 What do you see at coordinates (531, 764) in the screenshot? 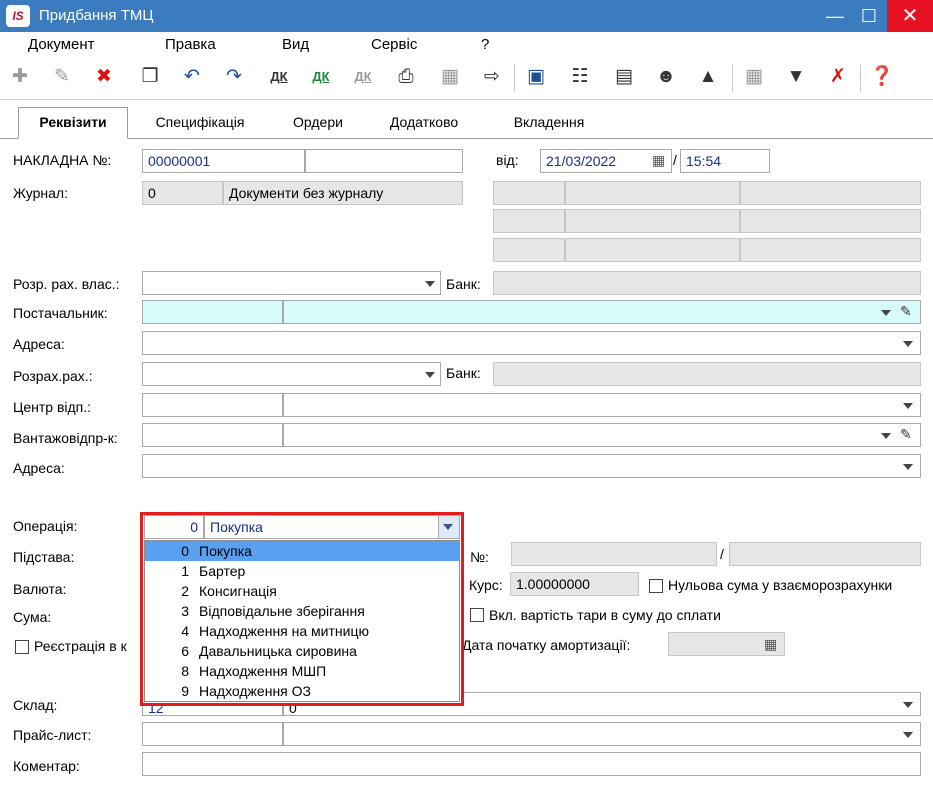
I see `comment-input` at bounding box center [531, 764].